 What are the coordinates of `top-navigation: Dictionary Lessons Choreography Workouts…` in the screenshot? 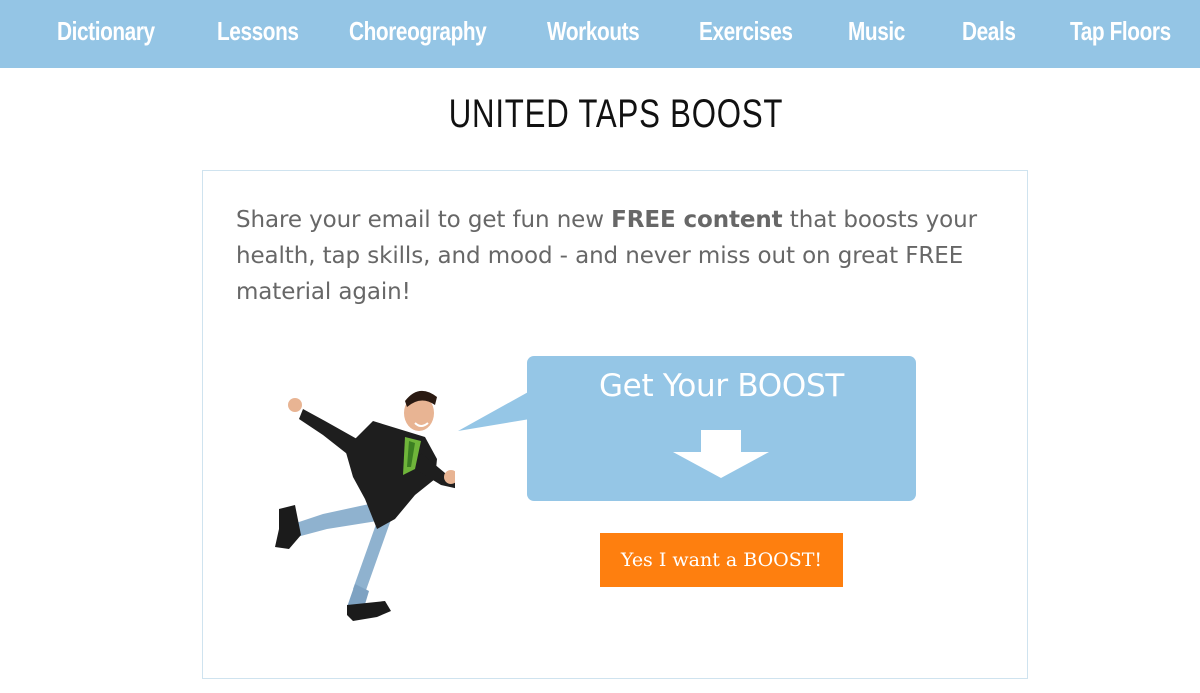 It's located at (600, 34).